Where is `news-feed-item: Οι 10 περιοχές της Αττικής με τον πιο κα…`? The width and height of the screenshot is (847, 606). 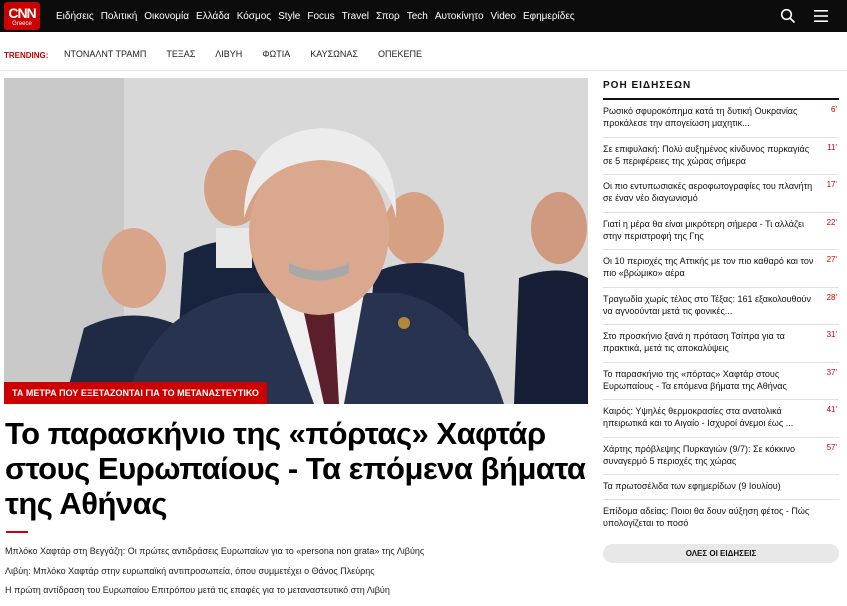
news-feed-item: Οι 10 περιοχές της Αττικής με τον πιο κα… is located at coordinates (721, 269).